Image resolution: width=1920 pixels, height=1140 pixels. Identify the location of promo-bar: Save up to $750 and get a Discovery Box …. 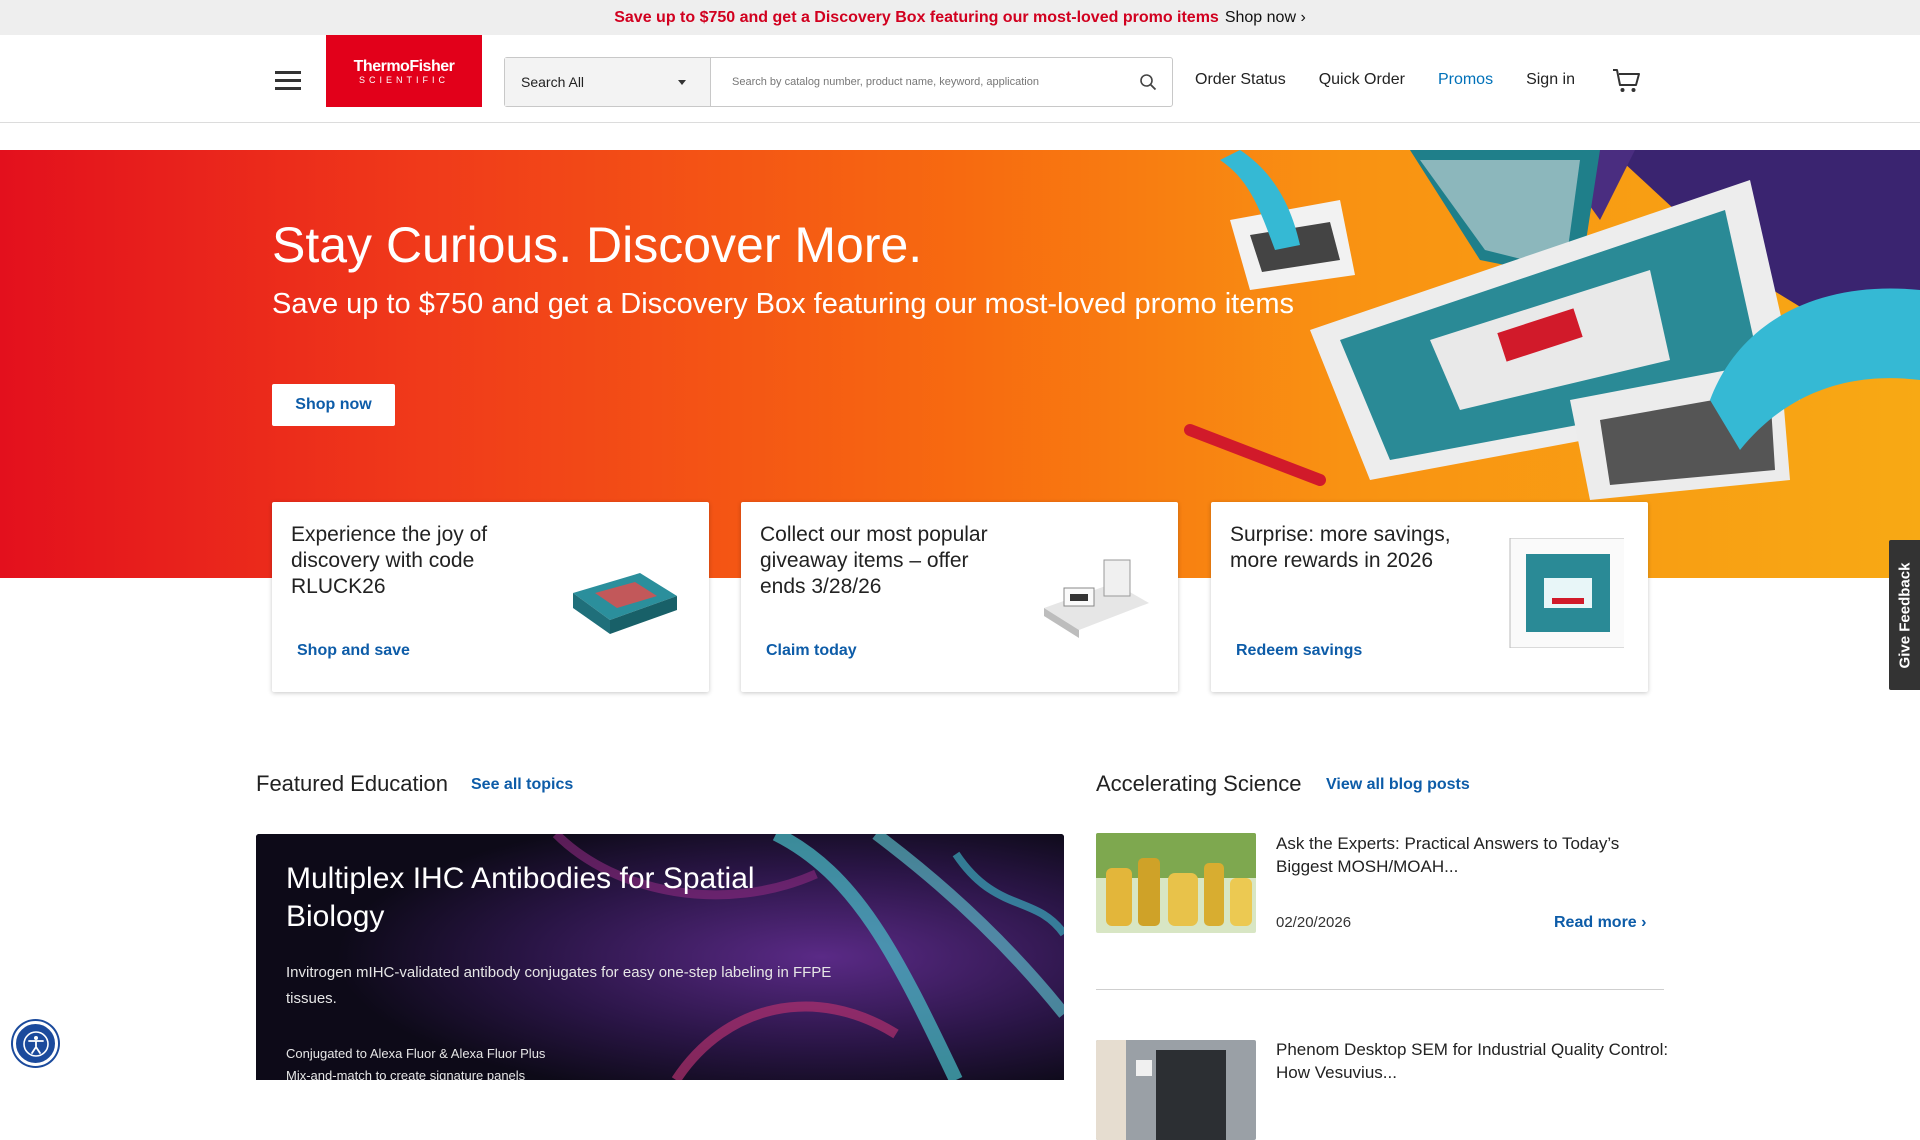
(960, 17).